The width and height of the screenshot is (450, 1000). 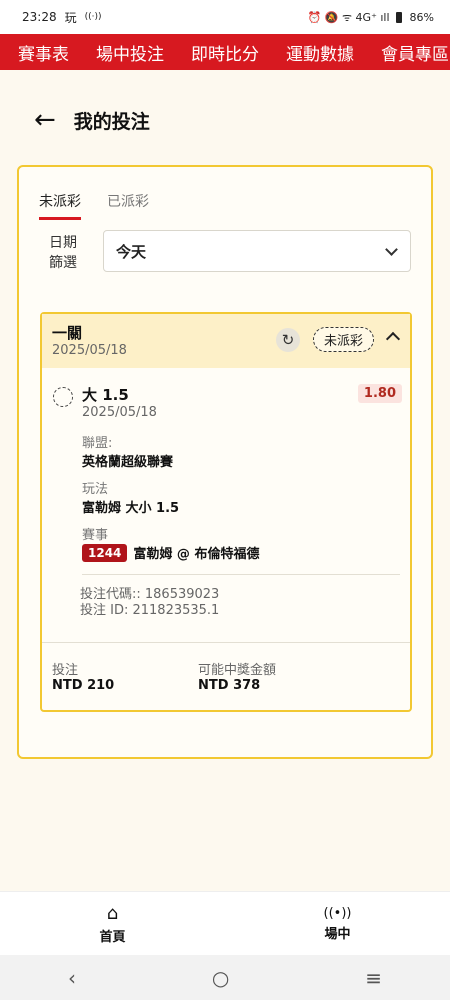 I want to click on carrier-icon: 玩, so click(x=70, y=17).